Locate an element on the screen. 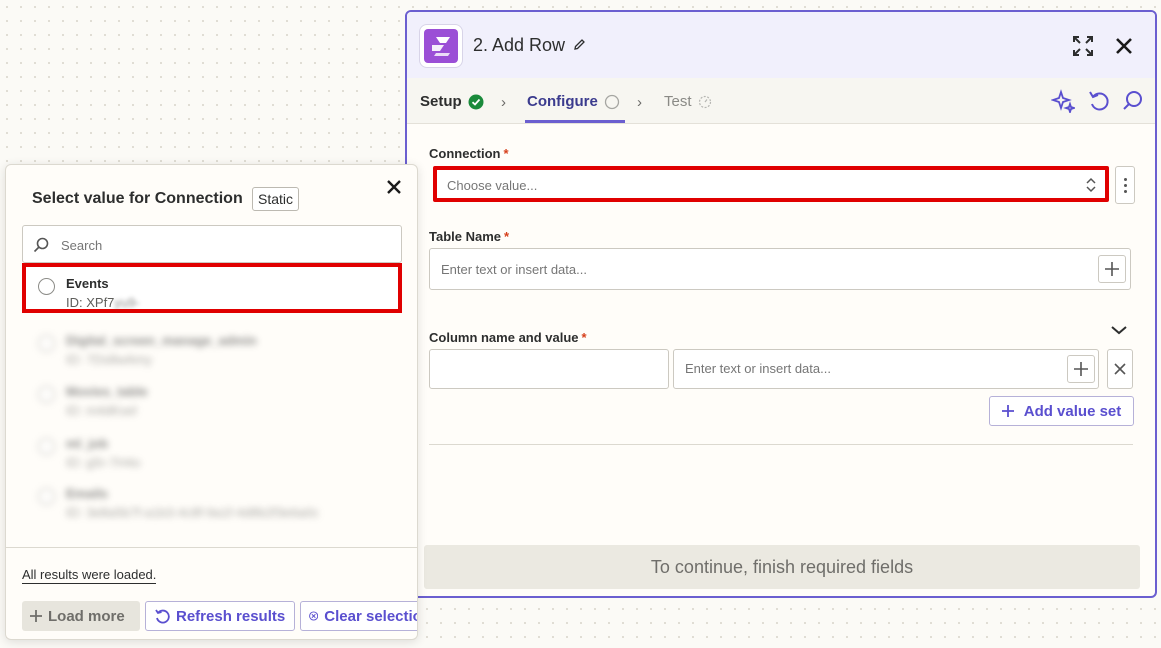  clear-circle-x-icon is located at coordinates (314, 616).